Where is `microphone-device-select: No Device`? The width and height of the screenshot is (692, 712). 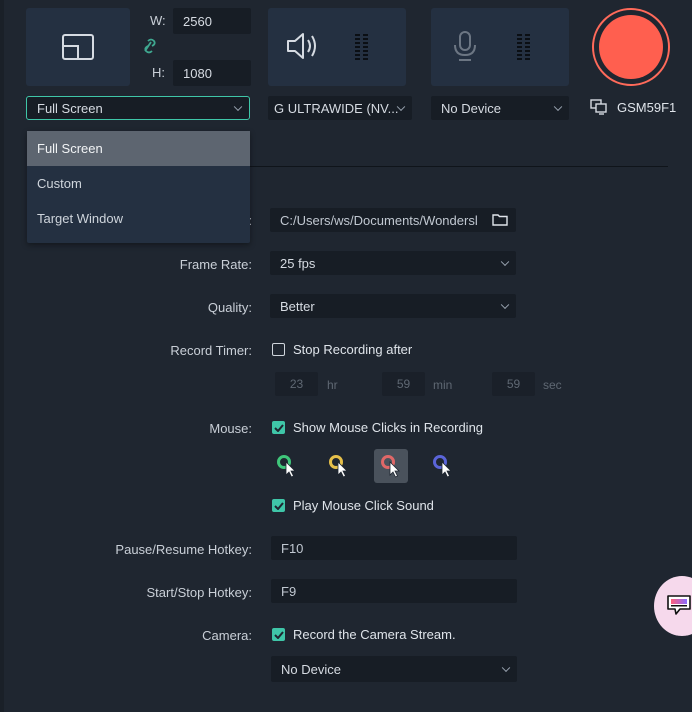 microphone-device-select: No Device is located at coordinates (500, 108).